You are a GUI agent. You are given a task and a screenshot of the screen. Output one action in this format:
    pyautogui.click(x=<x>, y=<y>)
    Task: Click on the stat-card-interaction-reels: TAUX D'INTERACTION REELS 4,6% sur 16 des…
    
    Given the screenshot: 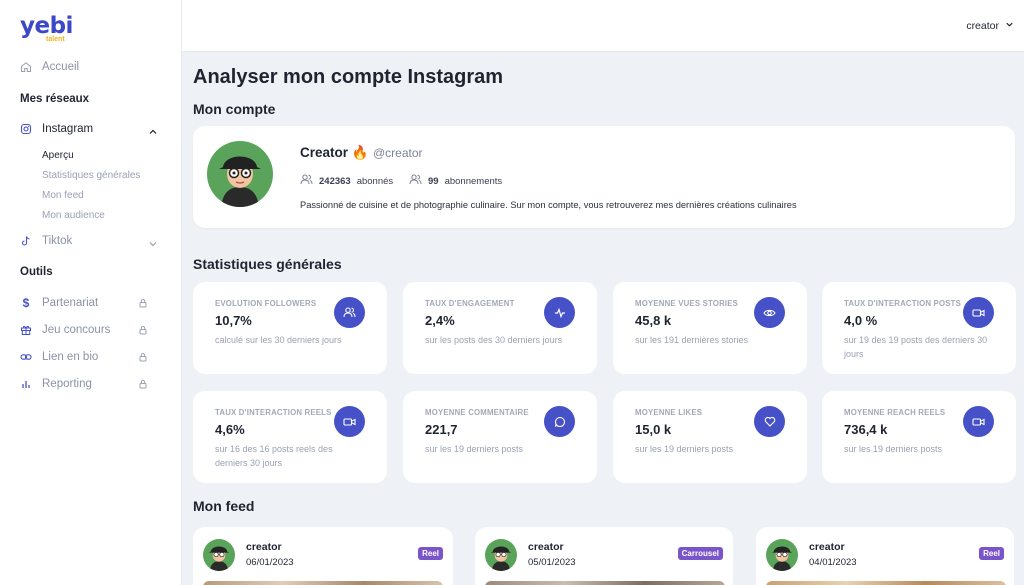 What is the action you would take?
    pyautogui.click(x=290, y=437)
    